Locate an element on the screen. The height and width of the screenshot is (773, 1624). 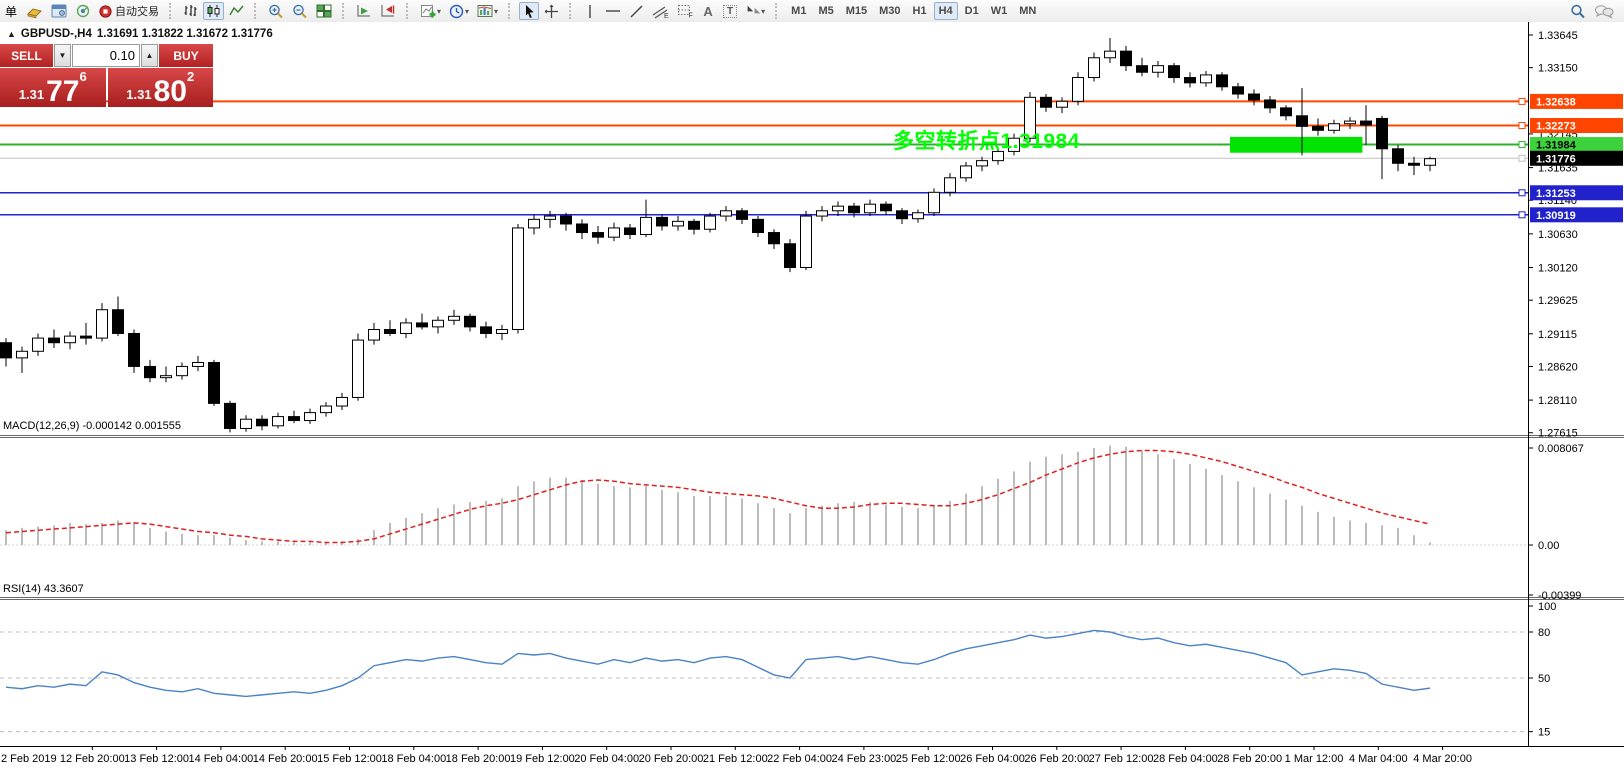
volume-decrease-button: ▼ is located at coordinates (62, 55).